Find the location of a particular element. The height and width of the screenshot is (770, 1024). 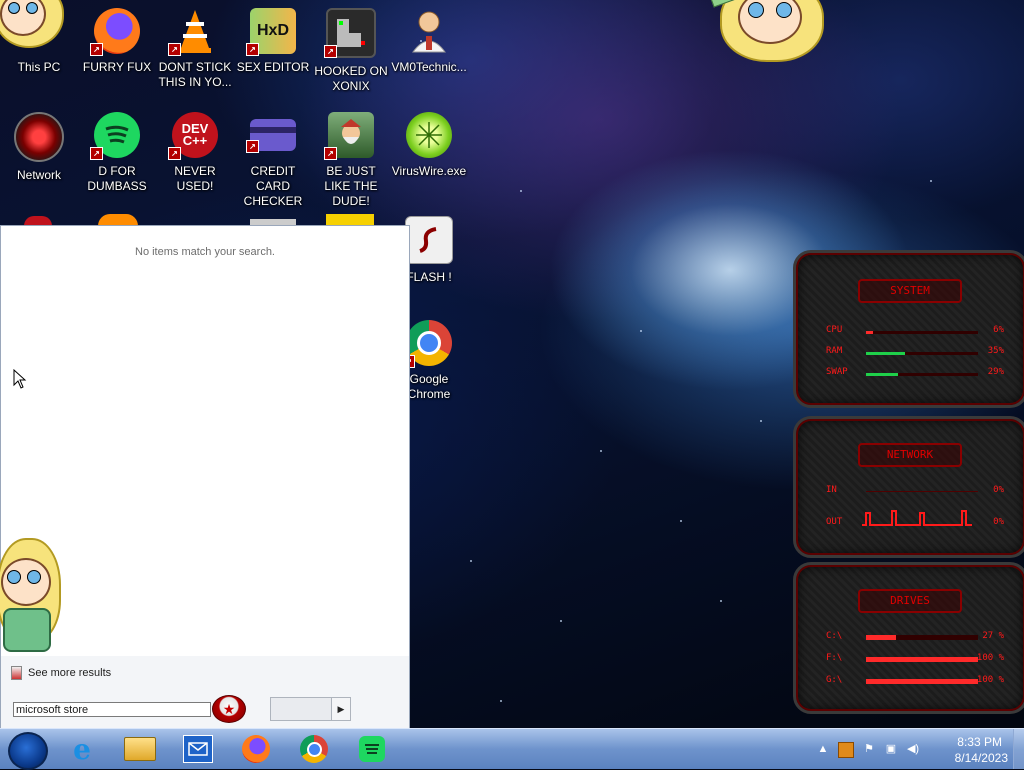

desktop-icon-viruswire: VirusWire.exe is located at coordinates (429, 145).